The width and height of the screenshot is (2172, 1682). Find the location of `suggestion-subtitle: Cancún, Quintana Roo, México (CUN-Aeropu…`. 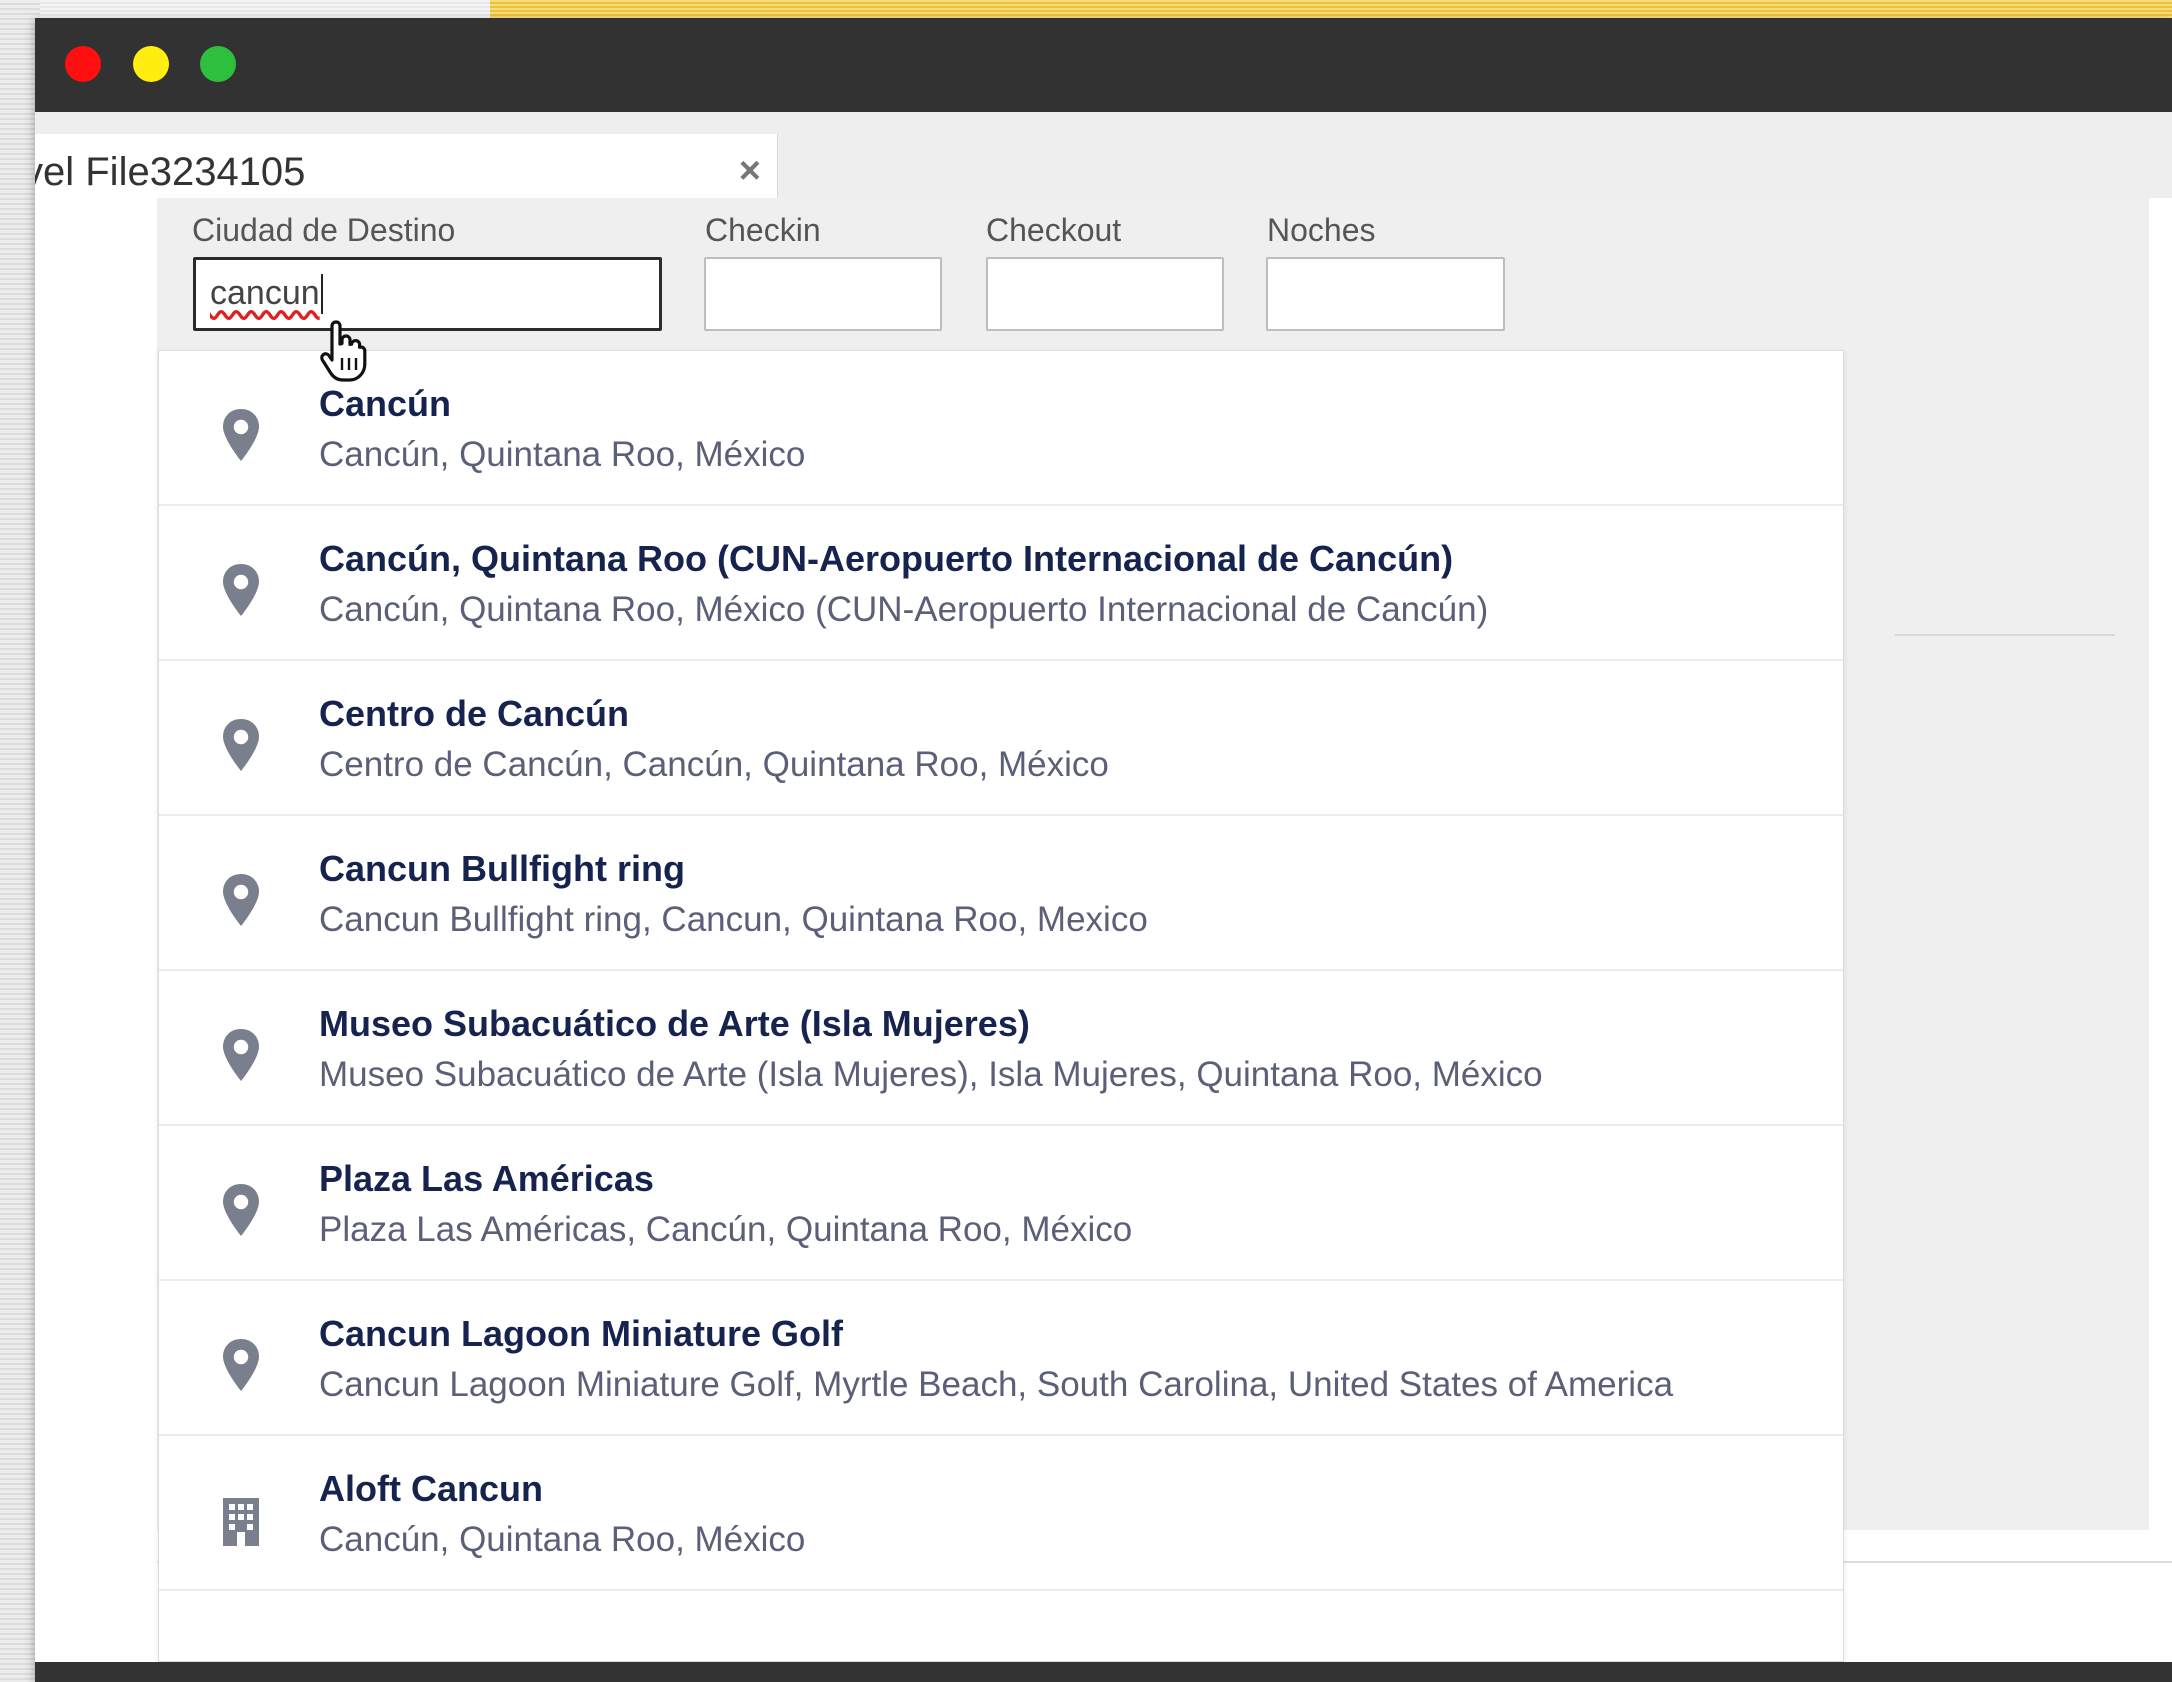

suggestion-subtitle: Cancún, Quintana Roo, México (CUN-Aeropu… is located at coordinates (904, 609).